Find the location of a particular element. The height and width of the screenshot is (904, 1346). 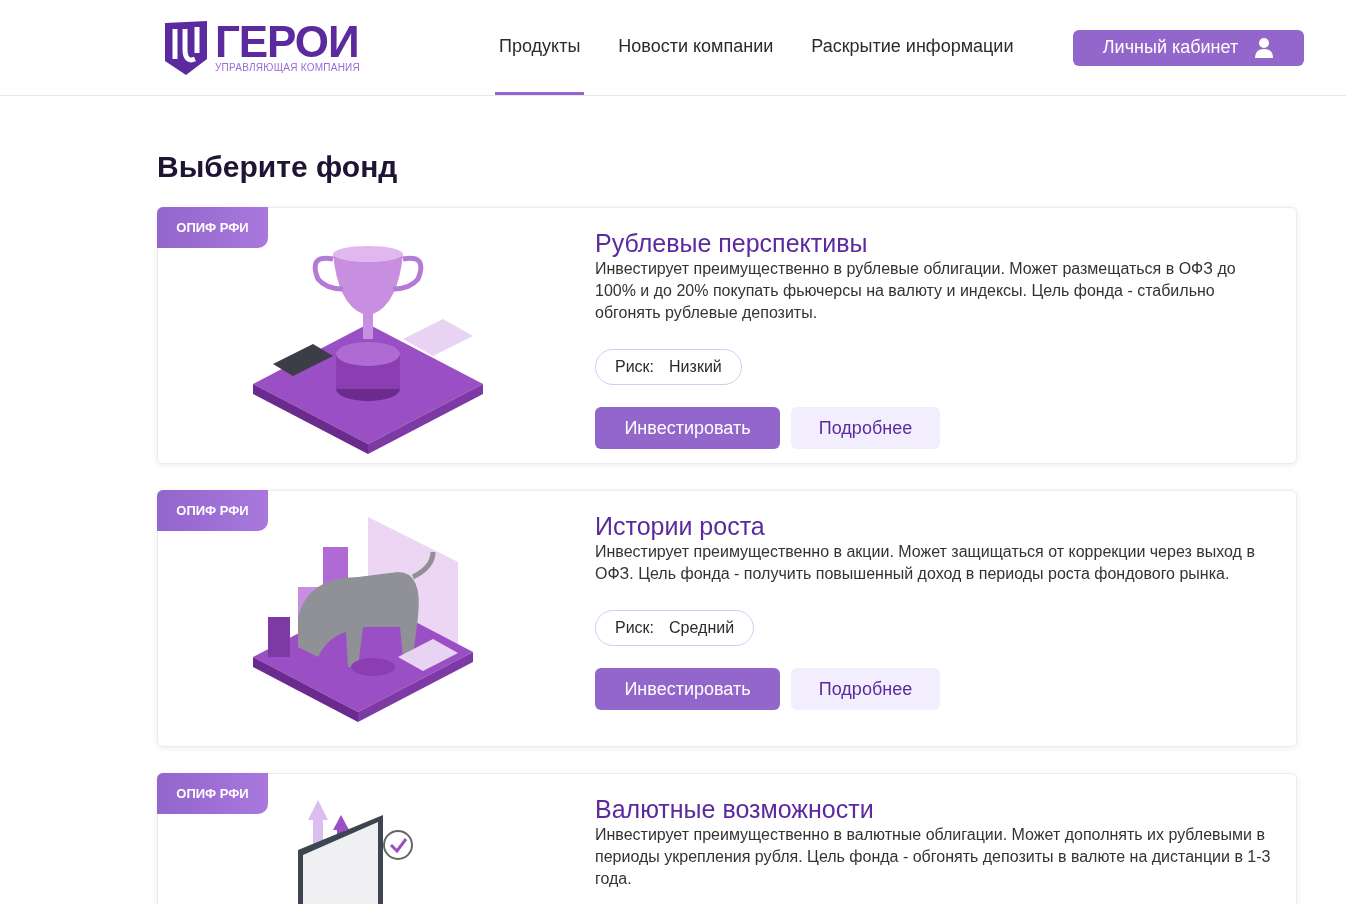

nav-link: Продукты is located at coordinates (540, 47).